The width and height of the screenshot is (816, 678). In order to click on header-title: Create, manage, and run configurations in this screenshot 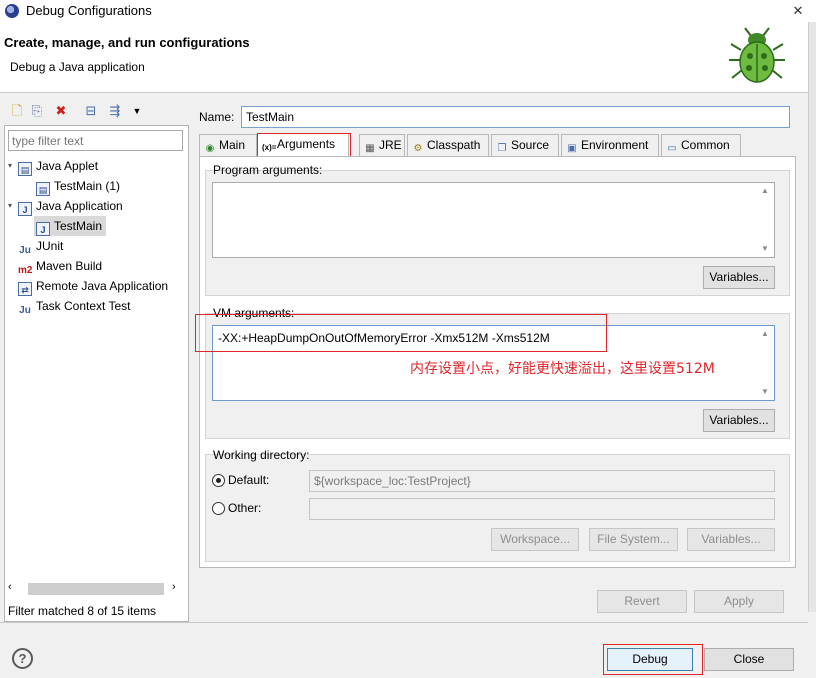, I will do `click(127, 42)`.